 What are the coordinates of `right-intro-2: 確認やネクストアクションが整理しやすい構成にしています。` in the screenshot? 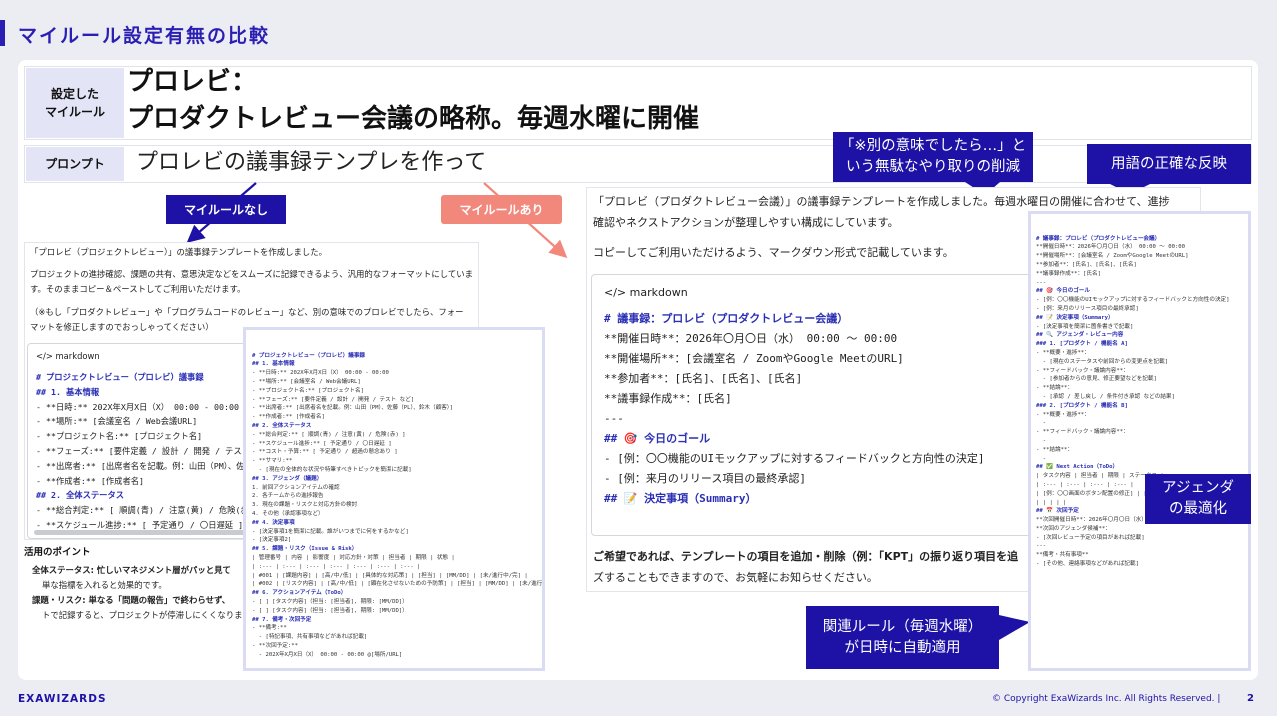 It's located at (746, 222).